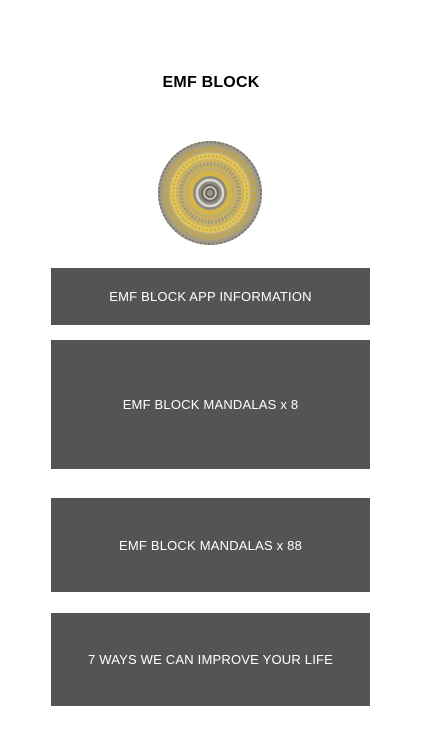 This screenshot has height=750, width=422. I want to click on mandala-icon, so click(210, 193).